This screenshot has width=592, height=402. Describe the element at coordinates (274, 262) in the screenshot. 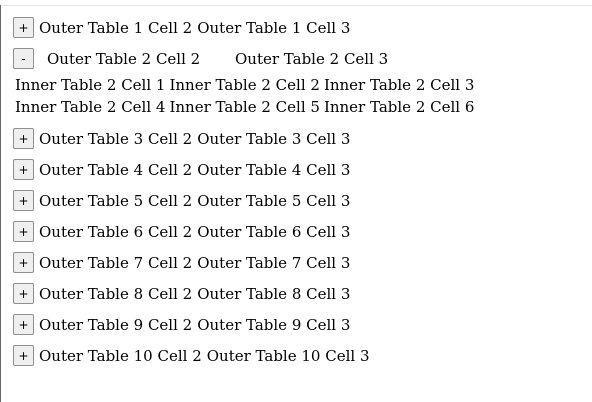

I see `outer-row-7-cell-3: Outer Table 7 Cell 3` at that location.